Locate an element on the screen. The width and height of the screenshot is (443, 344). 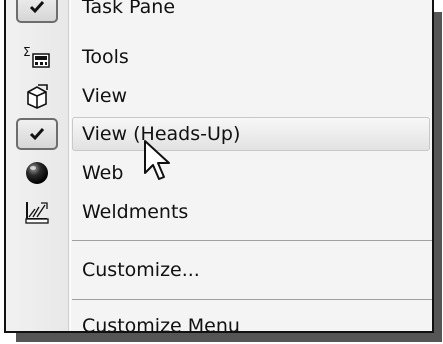
menu-item-label: Task Pane is located at coordinates (129, 9).